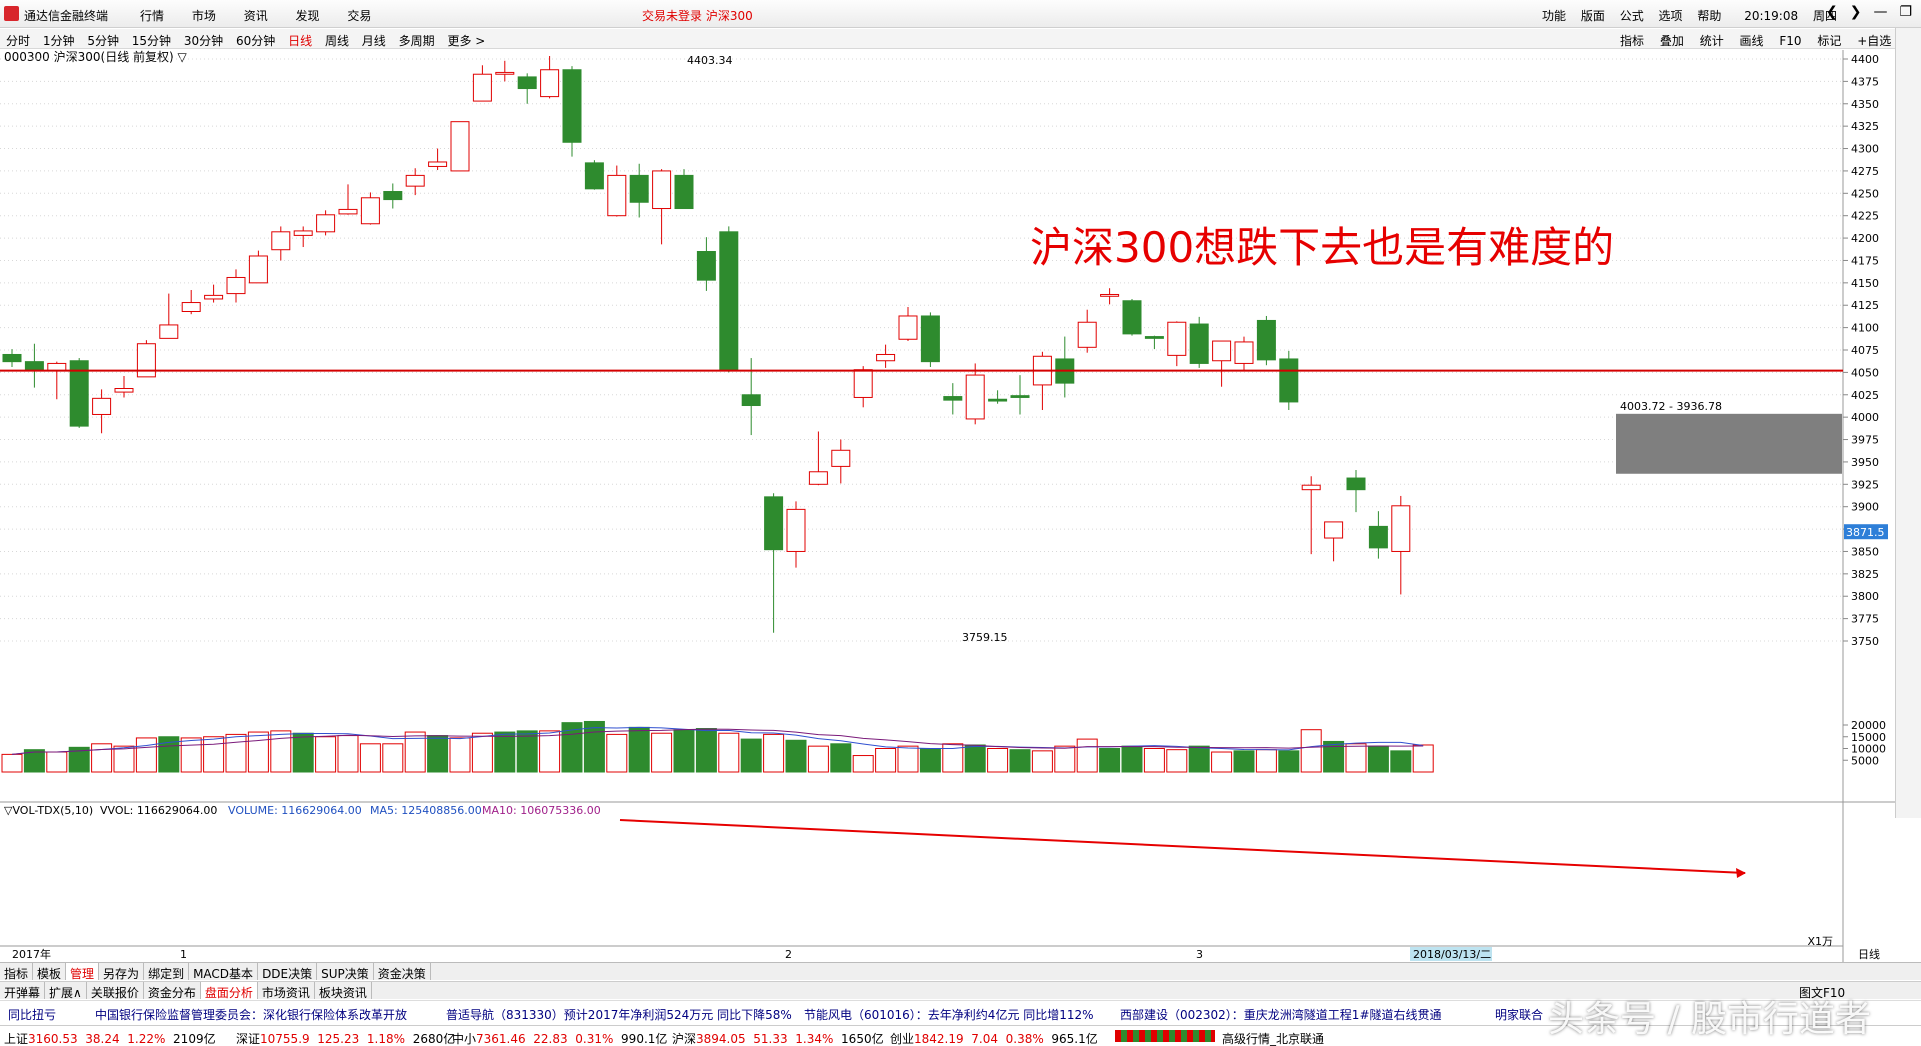 The width and height of the screenshot is (1921, 1046). I want to click on menu-info: 资讯, so click(256, 16).